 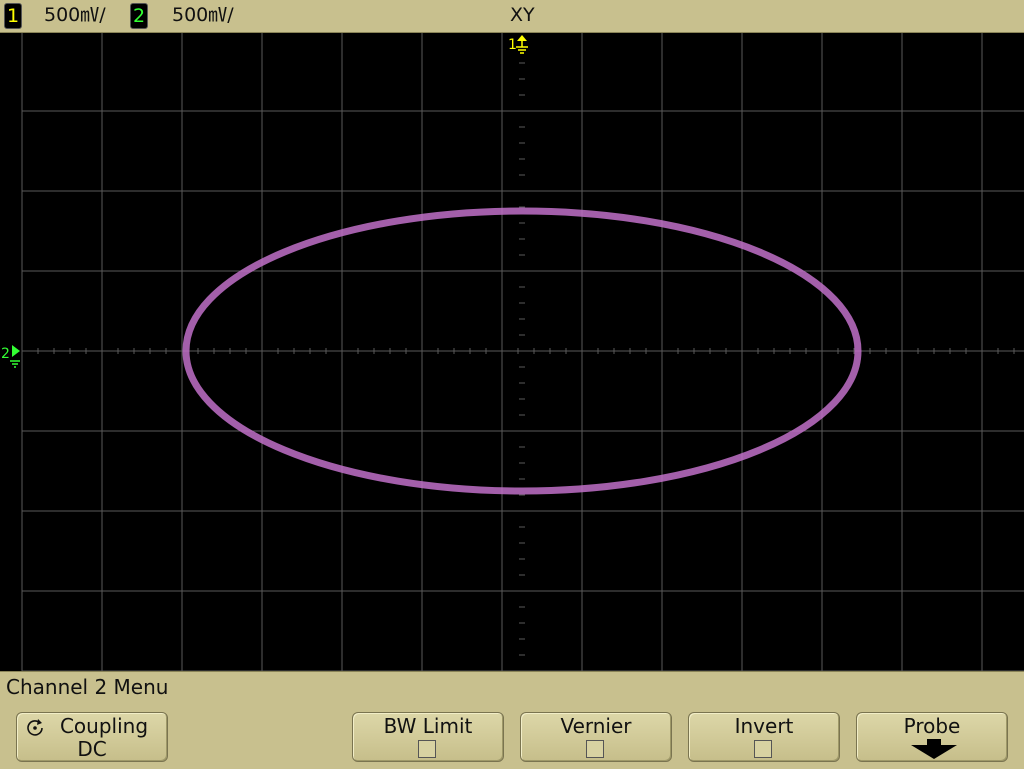 I want to click on invert-checkbox, so click(x=763, y=749).